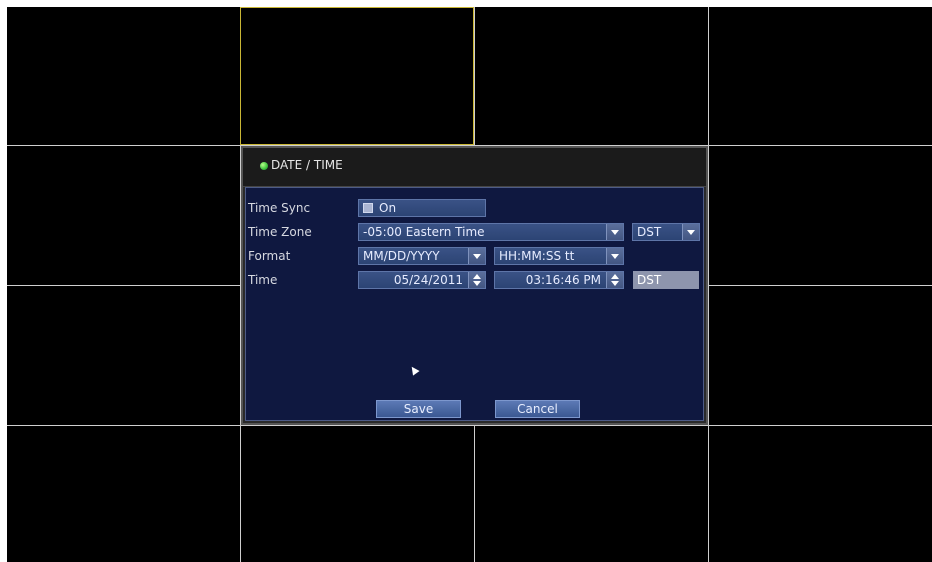  What do you see at coordinates (649, 232) in the screenshot?
I see `dst-select-value: DST` at bounding box center [649, 232].